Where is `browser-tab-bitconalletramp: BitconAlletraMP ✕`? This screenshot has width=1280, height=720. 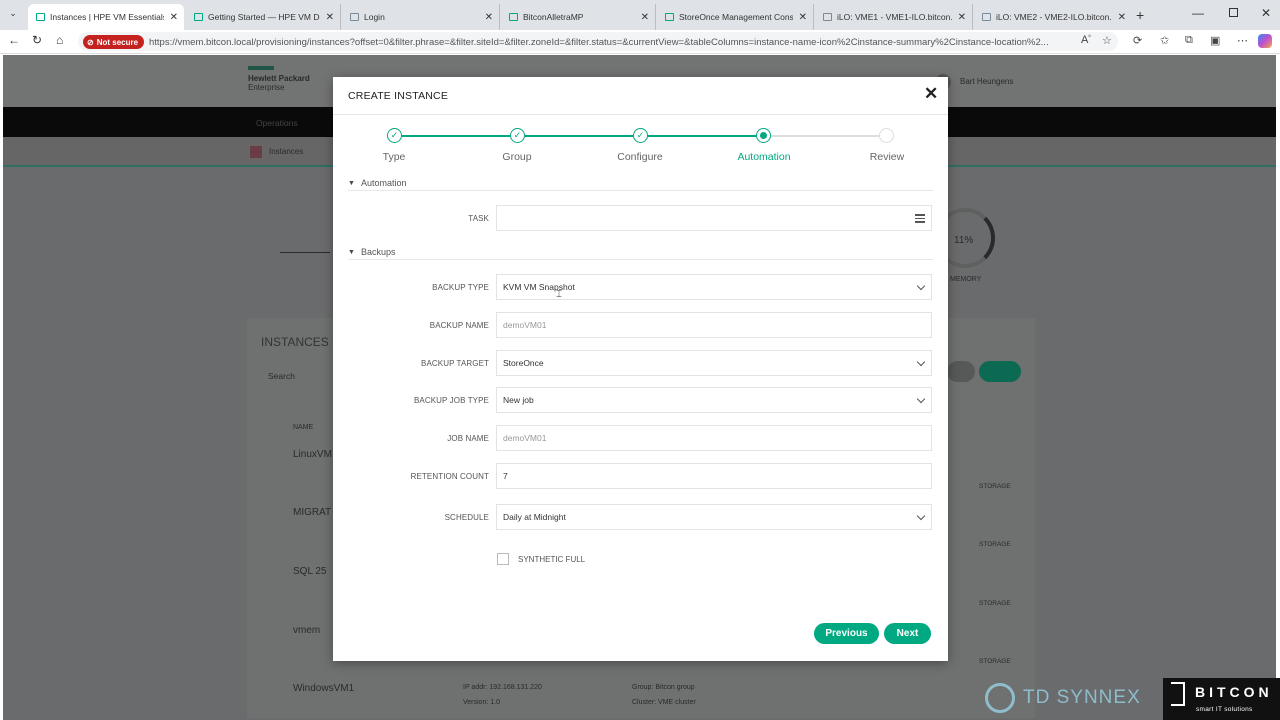
browser-tab-bitconalletramp: BitconAlletraMP ✕ is located at coordinates (578, 17).